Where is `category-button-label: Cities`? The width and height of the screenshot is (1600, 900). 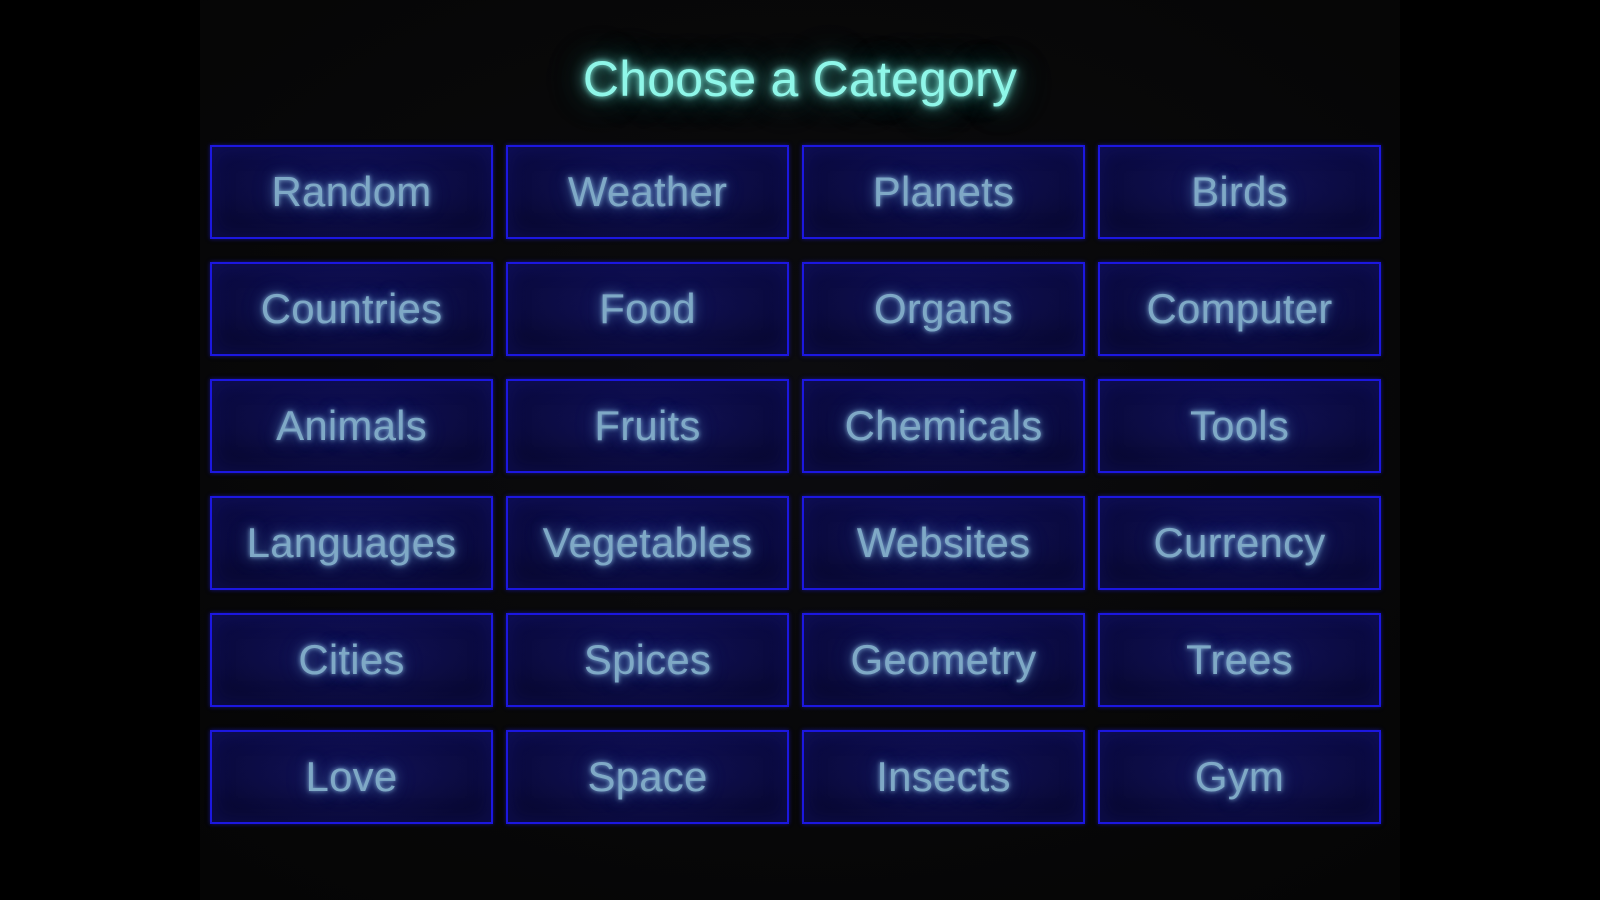
category-button-label: Cities is located at coordinates (351, 659).